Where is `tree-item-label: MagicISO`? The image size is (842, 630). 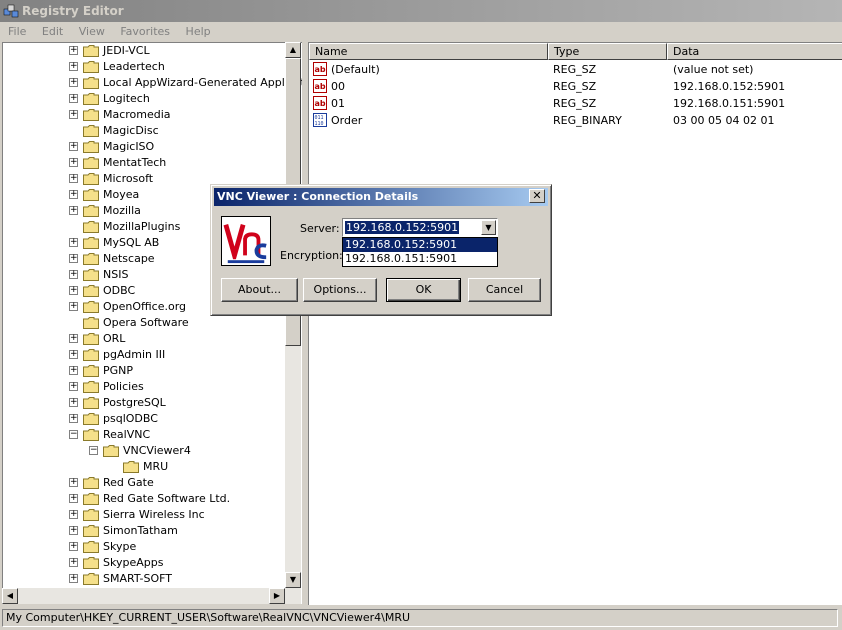 tree-item-label: MagicISO is located at coordinates (129, 146).